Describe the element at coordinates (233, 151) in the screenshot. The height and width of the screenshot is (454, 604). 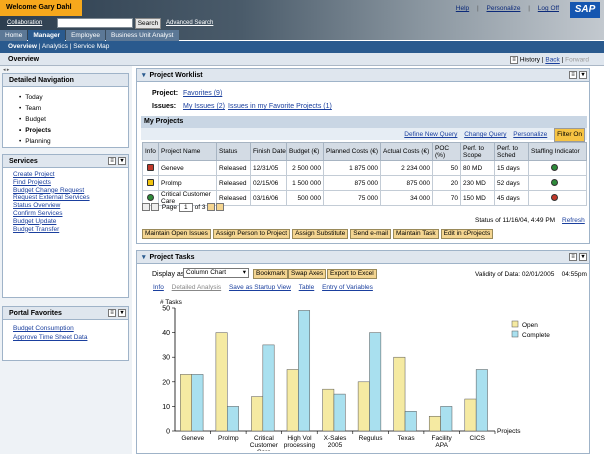
I see `col-status: Status` at that location.